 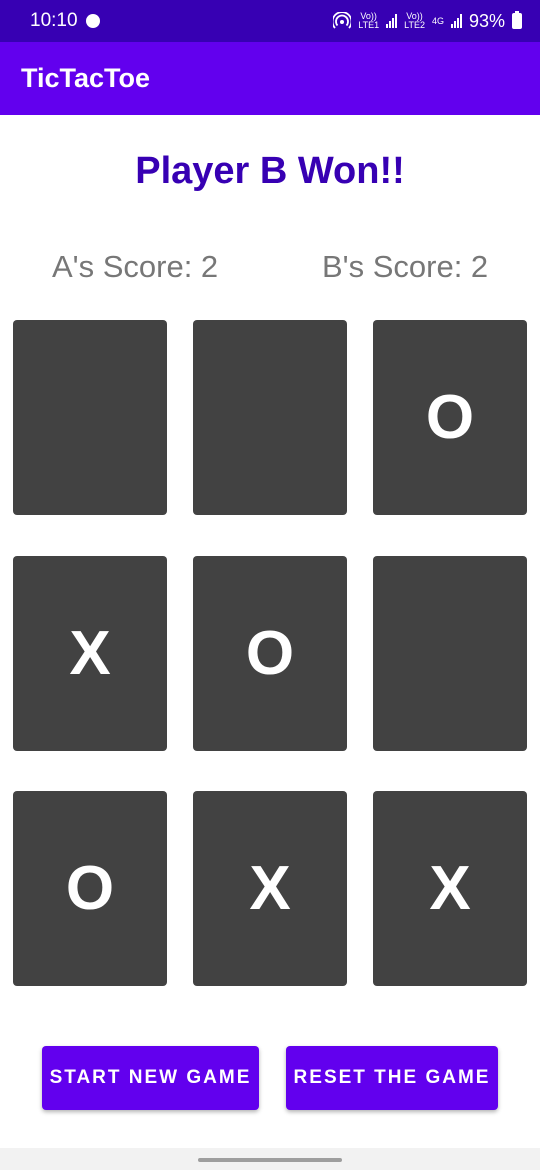 I want to click on navigation-bar, so click(x=270, y=1159).